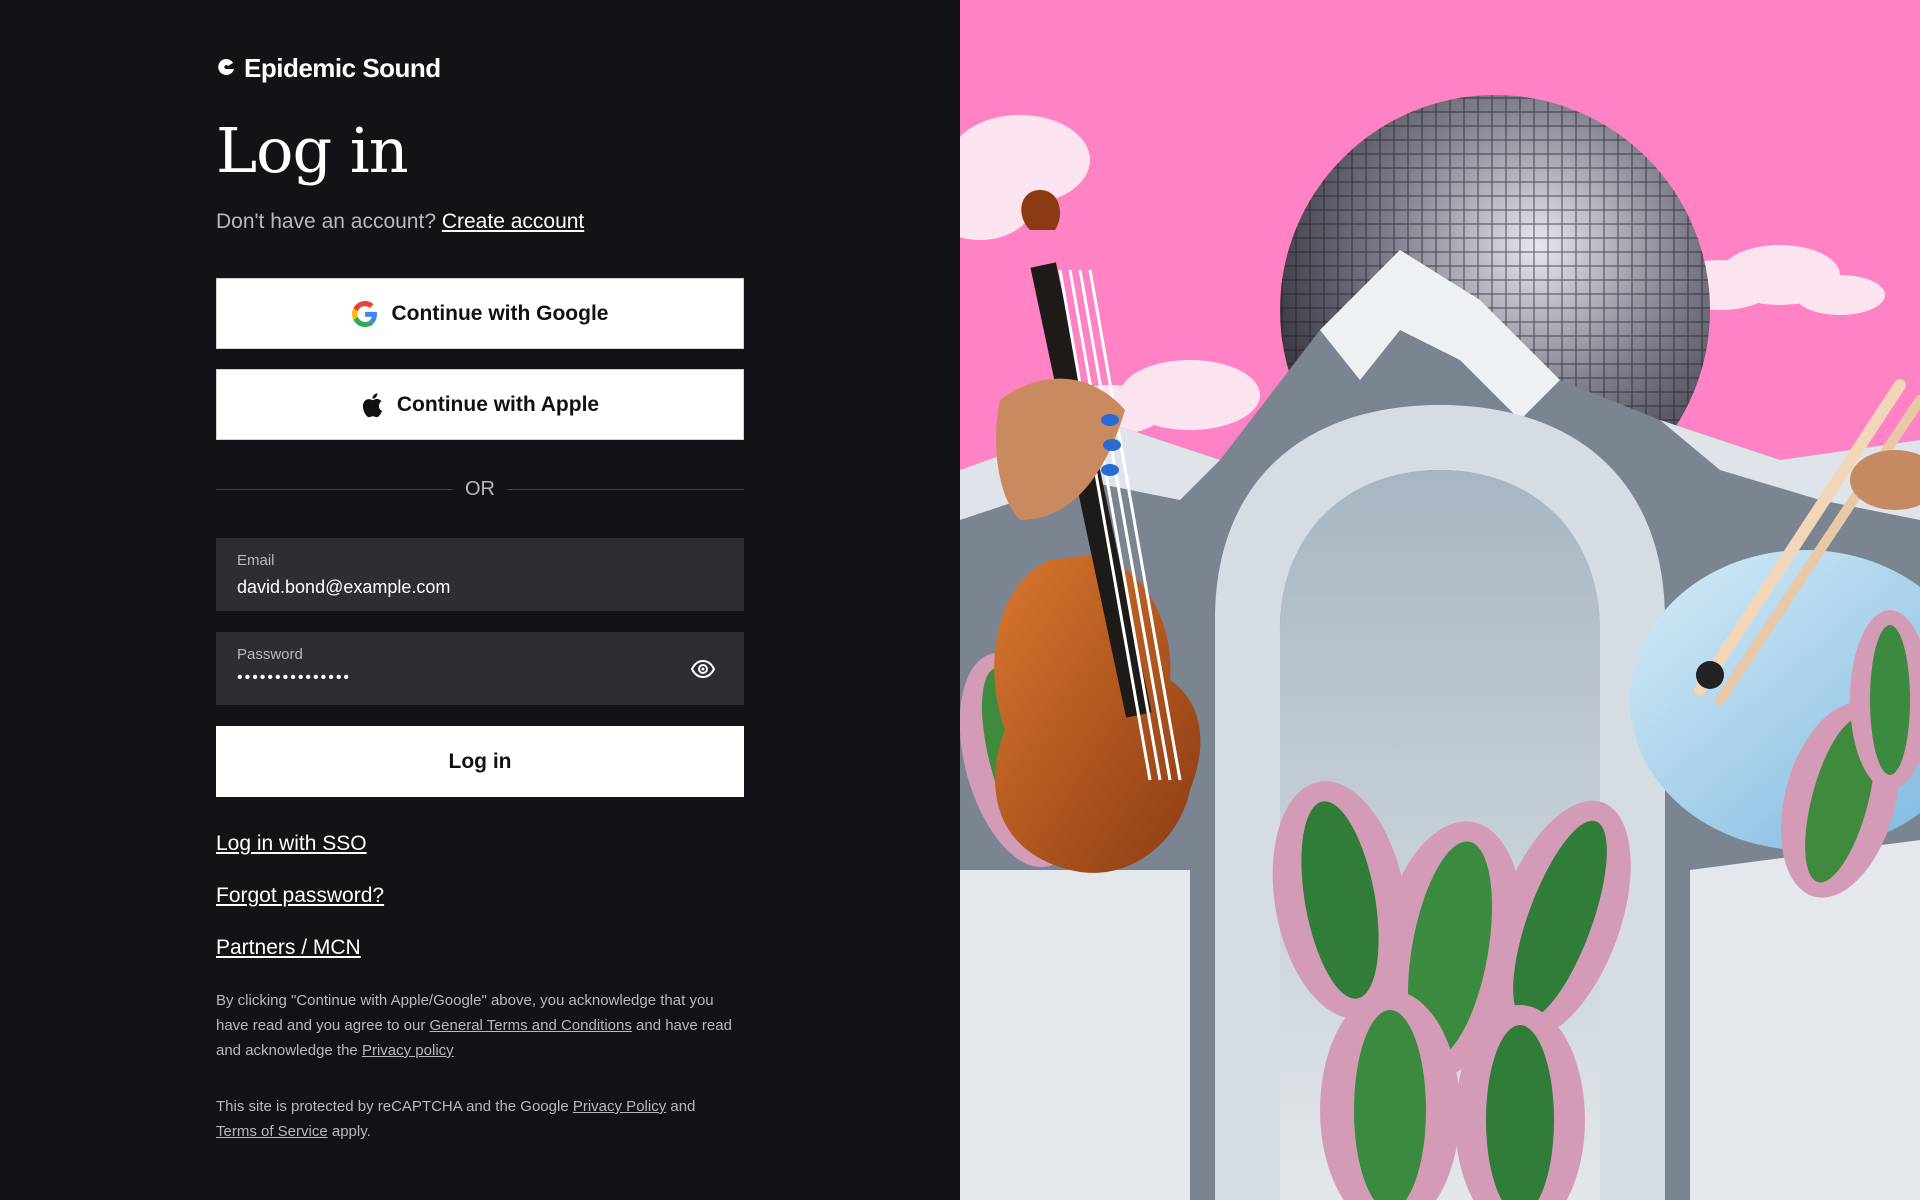 This screenshot has width=1920, height=1200. What do you see at coordinates (625, 489) in the screenshot?
I see `divider-line-right` at bounding box center [625, 489].